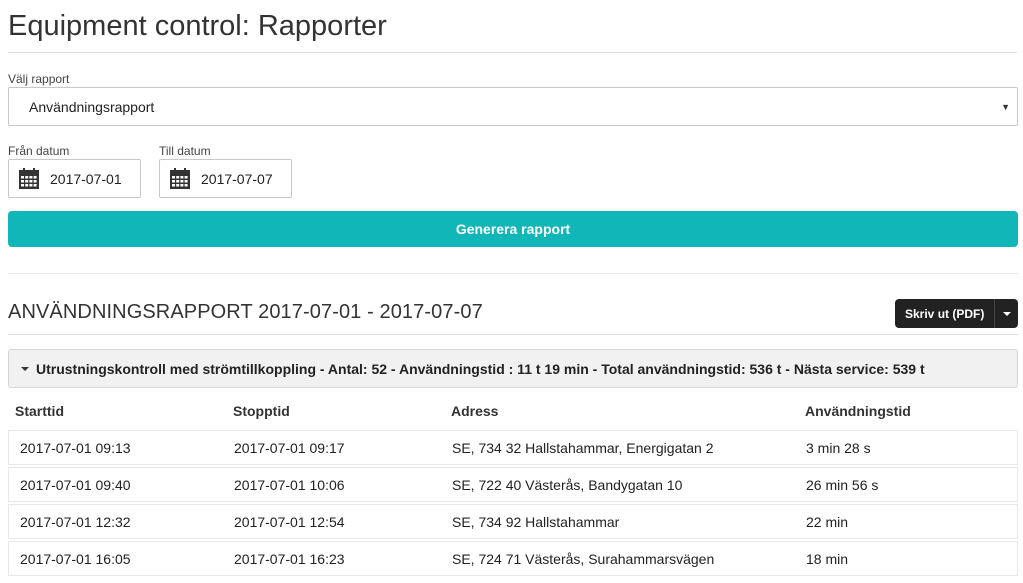  I want to click on table-header: Starttid Stopptid Adress Användningstid, so click(513, 411).